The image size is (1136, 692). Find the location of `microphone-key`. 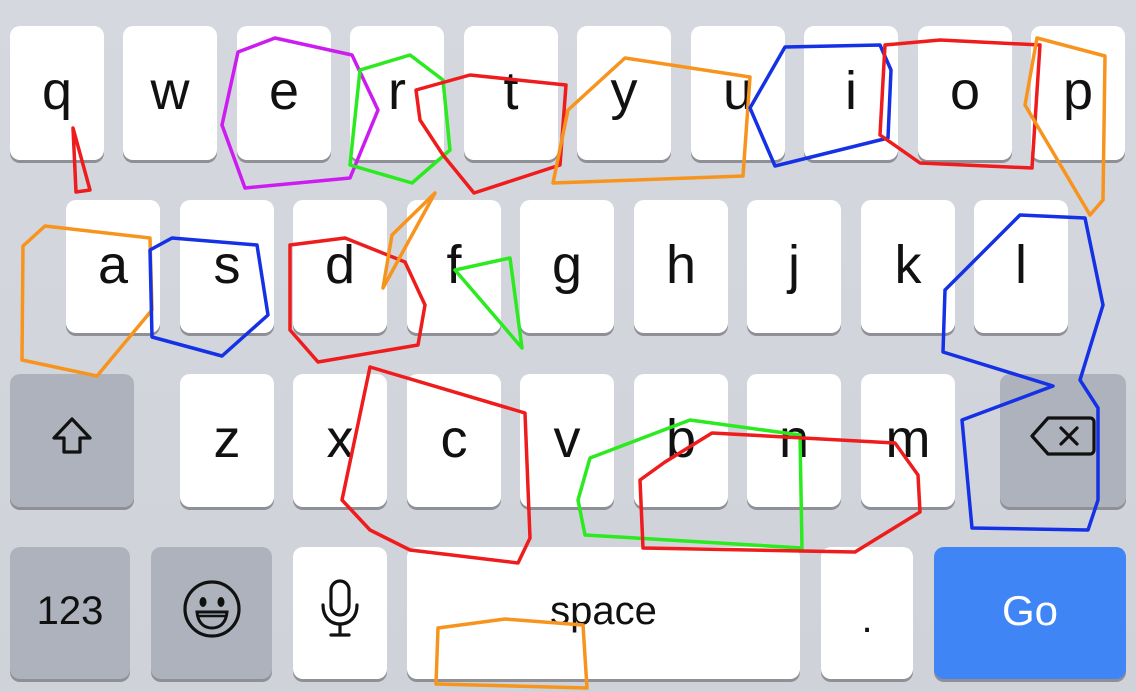

microphone-key is located at coordinates (340, 613).